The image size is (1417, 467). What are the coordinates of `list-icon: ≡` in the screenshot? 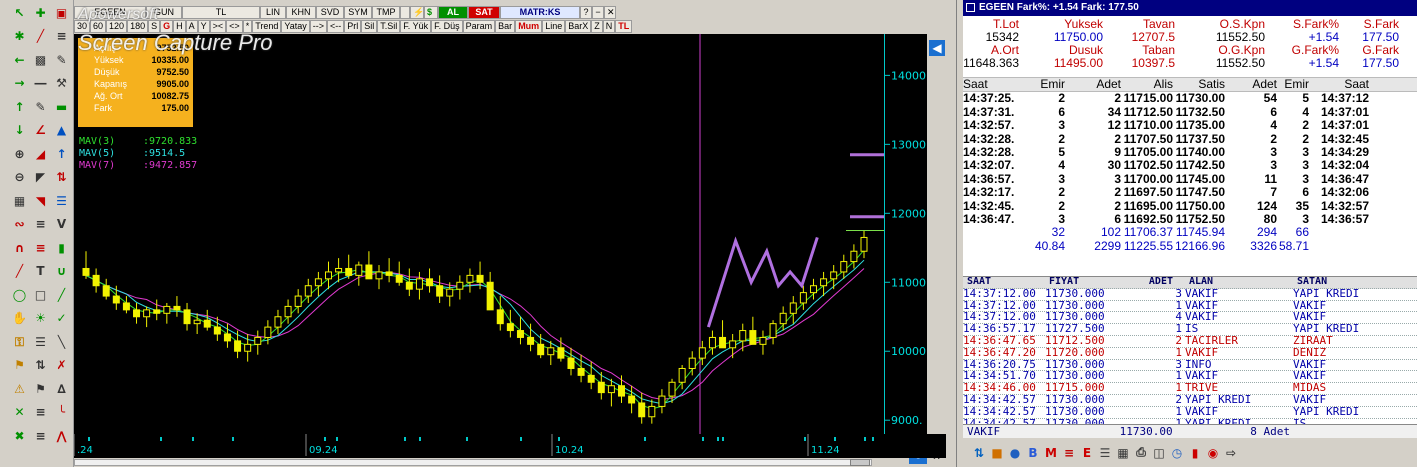 It's located at (1069, 453).